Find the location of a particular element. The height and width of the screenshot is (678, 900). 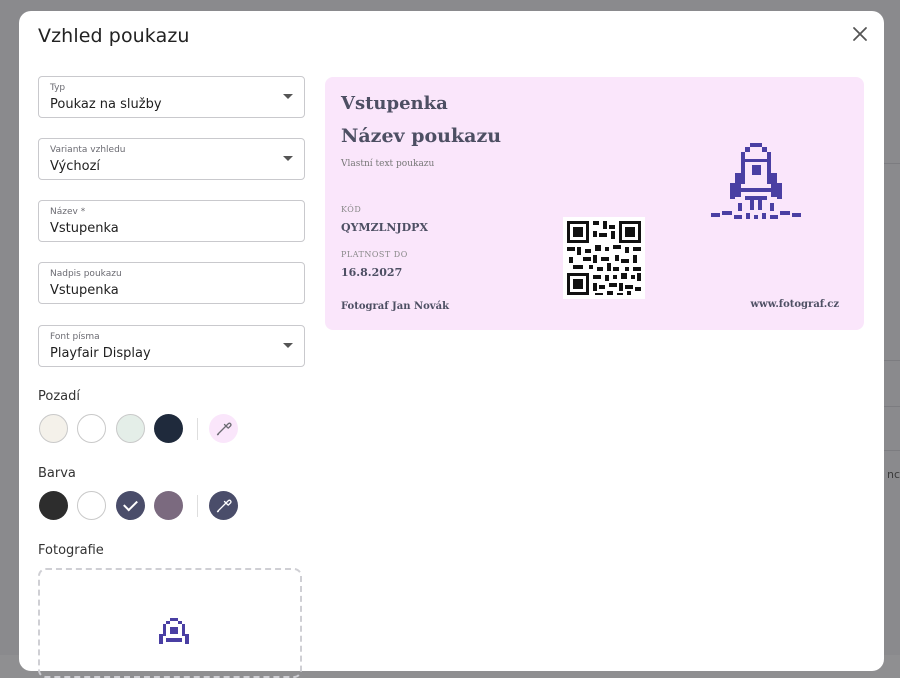

close-icon is located at coordinates (860, 34).